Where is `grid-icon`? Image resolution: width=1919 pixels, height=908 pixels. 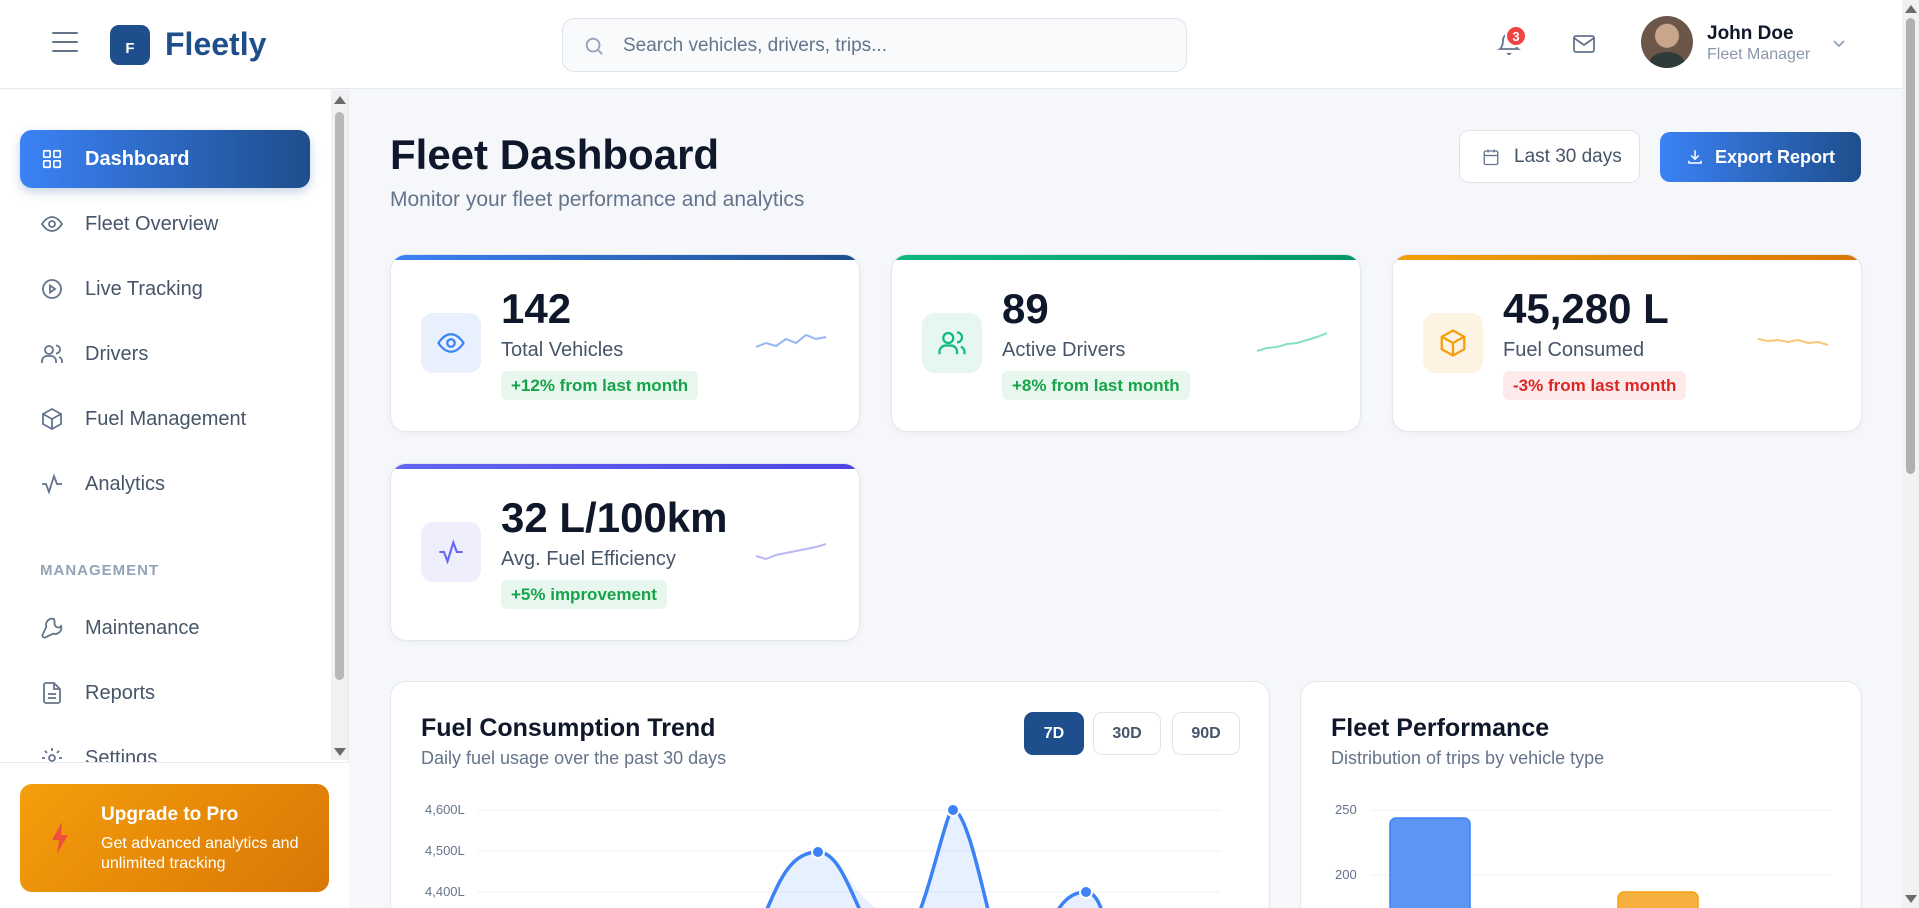 grid-icon is located at coordinates (52, 159).